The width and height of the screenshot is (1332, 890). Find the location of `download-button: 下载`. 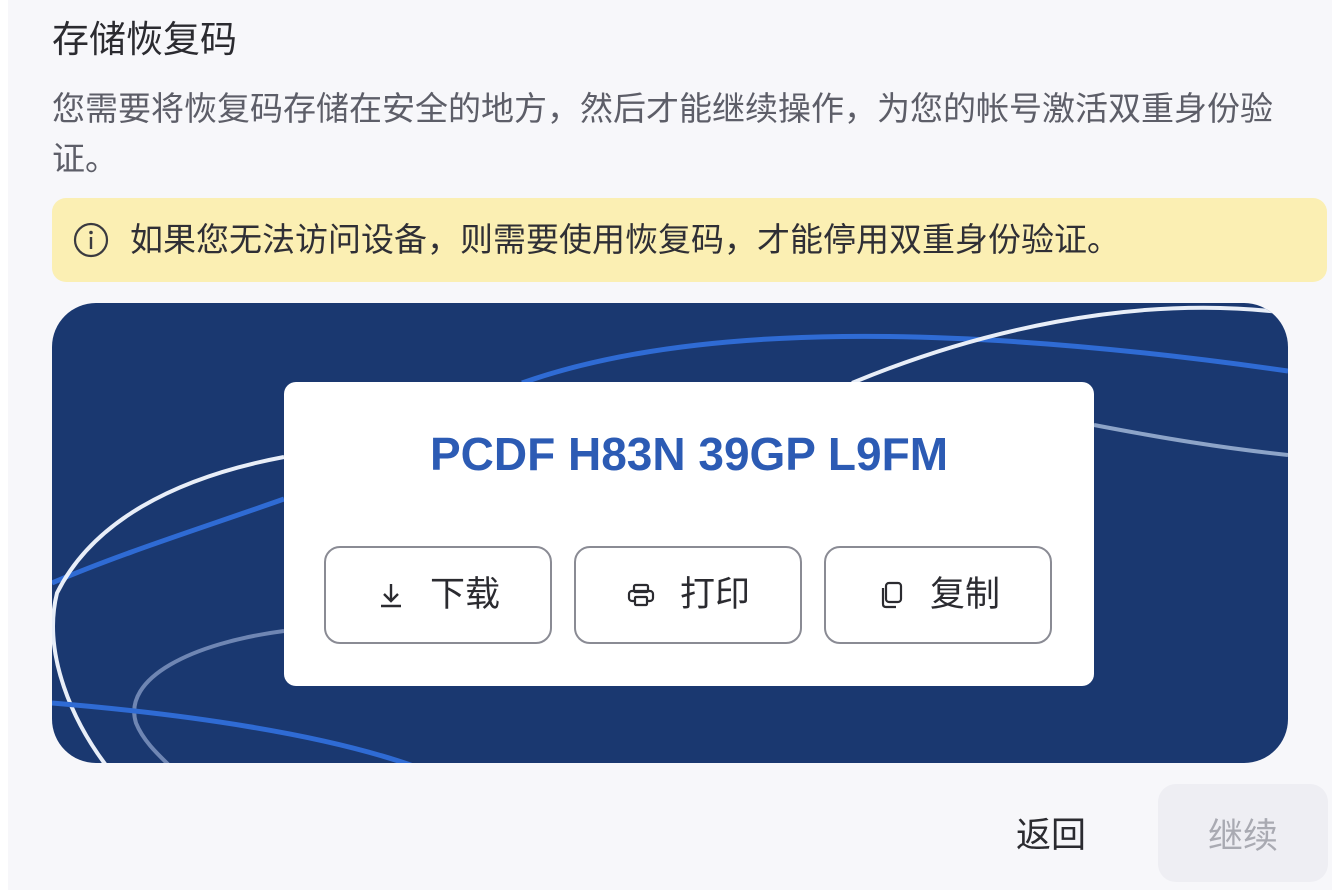

download-button: 下载 is located at coordinates (438, 595).